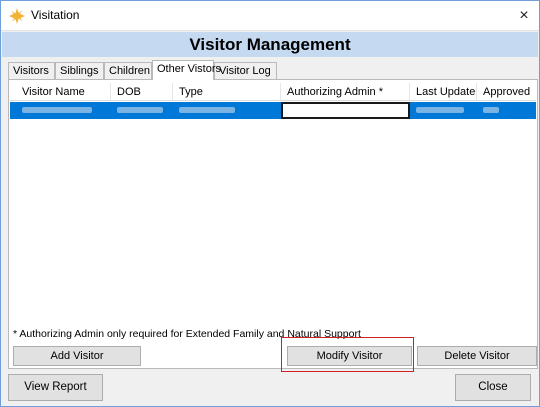 The height and width of the screenshot is (407, 540). What do you see at coordinates (17, 16) in the screenshot?
I see `sun-star-icon` at bounding box center [17, 16].